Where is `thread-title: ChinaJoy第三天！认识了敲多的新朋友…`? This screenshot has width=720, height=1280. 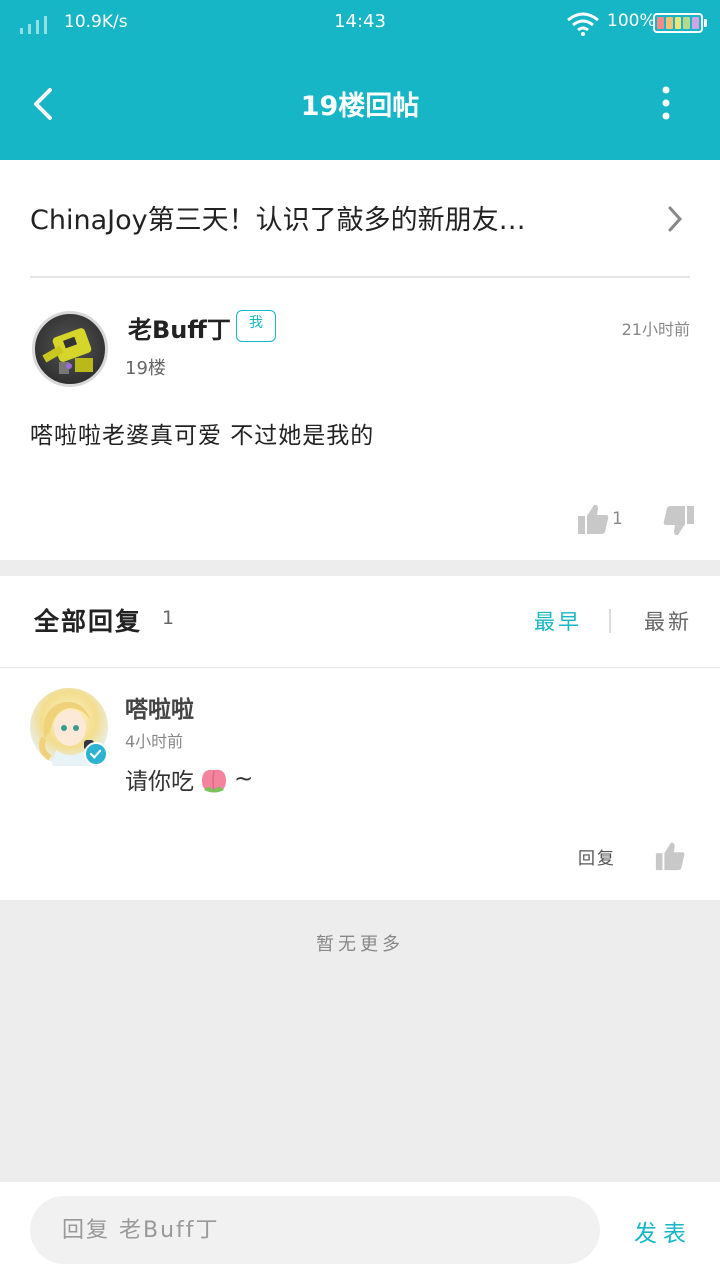 thread-title: ChinaJoy第三天！认识了敲多的新朋友… is located at coordinates (278, 220).